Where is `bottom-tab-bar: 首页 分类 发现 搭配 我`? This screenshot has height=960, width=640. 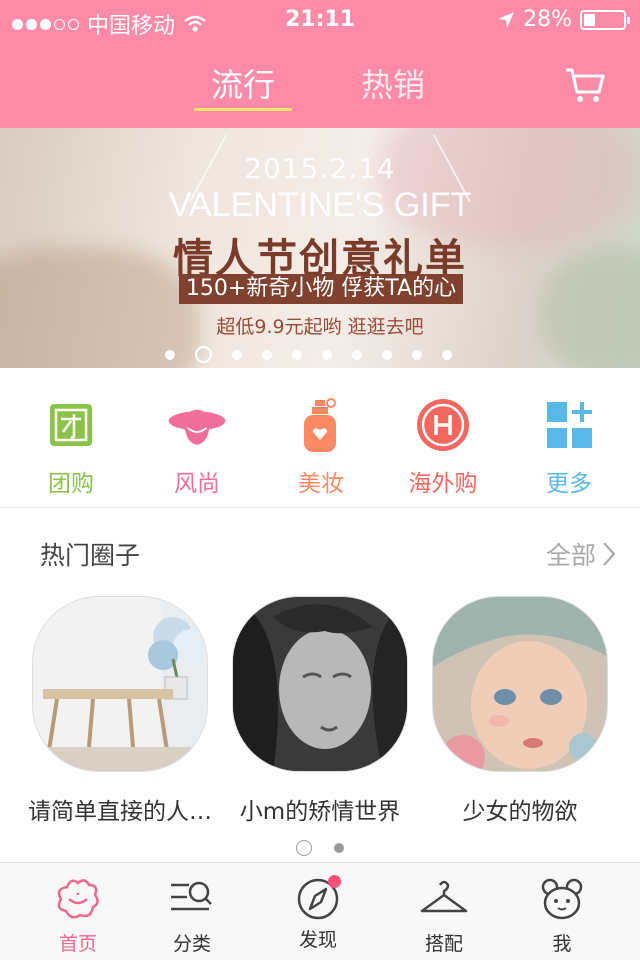
bottom-tab-bar: 首页 分类 发现 搭配 我 is located at coordinates (320, 911).